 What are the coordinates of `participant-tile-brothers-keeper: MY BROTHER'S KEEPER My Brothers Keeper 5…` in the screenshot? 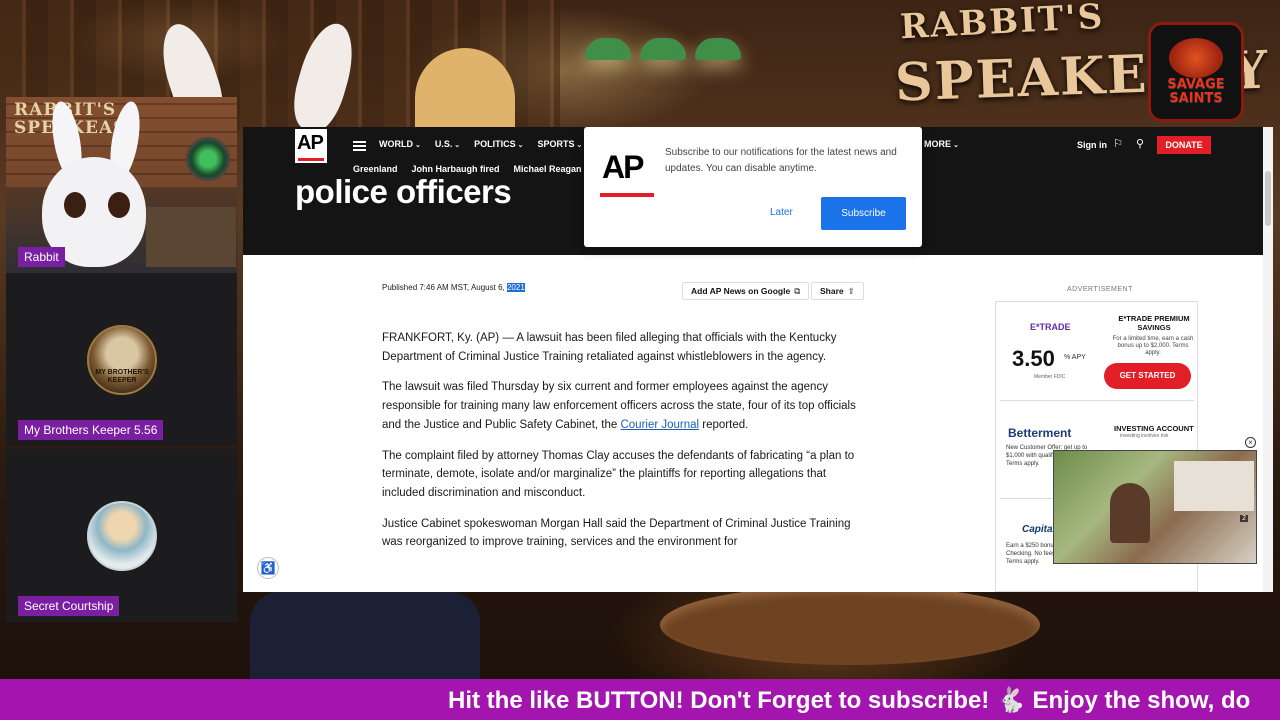 It's located at (121, 359).